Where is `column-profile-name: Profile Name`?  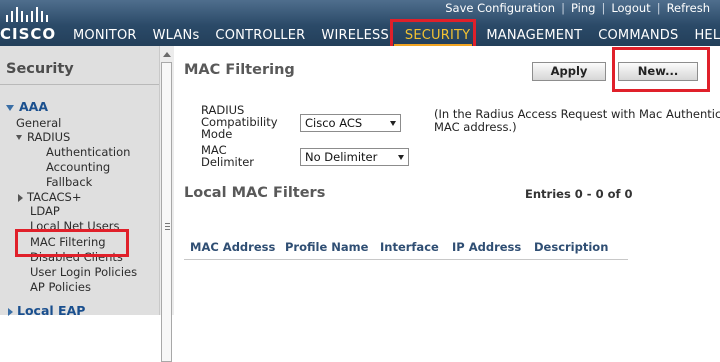 column-profile-name: Profile Name is located at coordinates (327, 247).